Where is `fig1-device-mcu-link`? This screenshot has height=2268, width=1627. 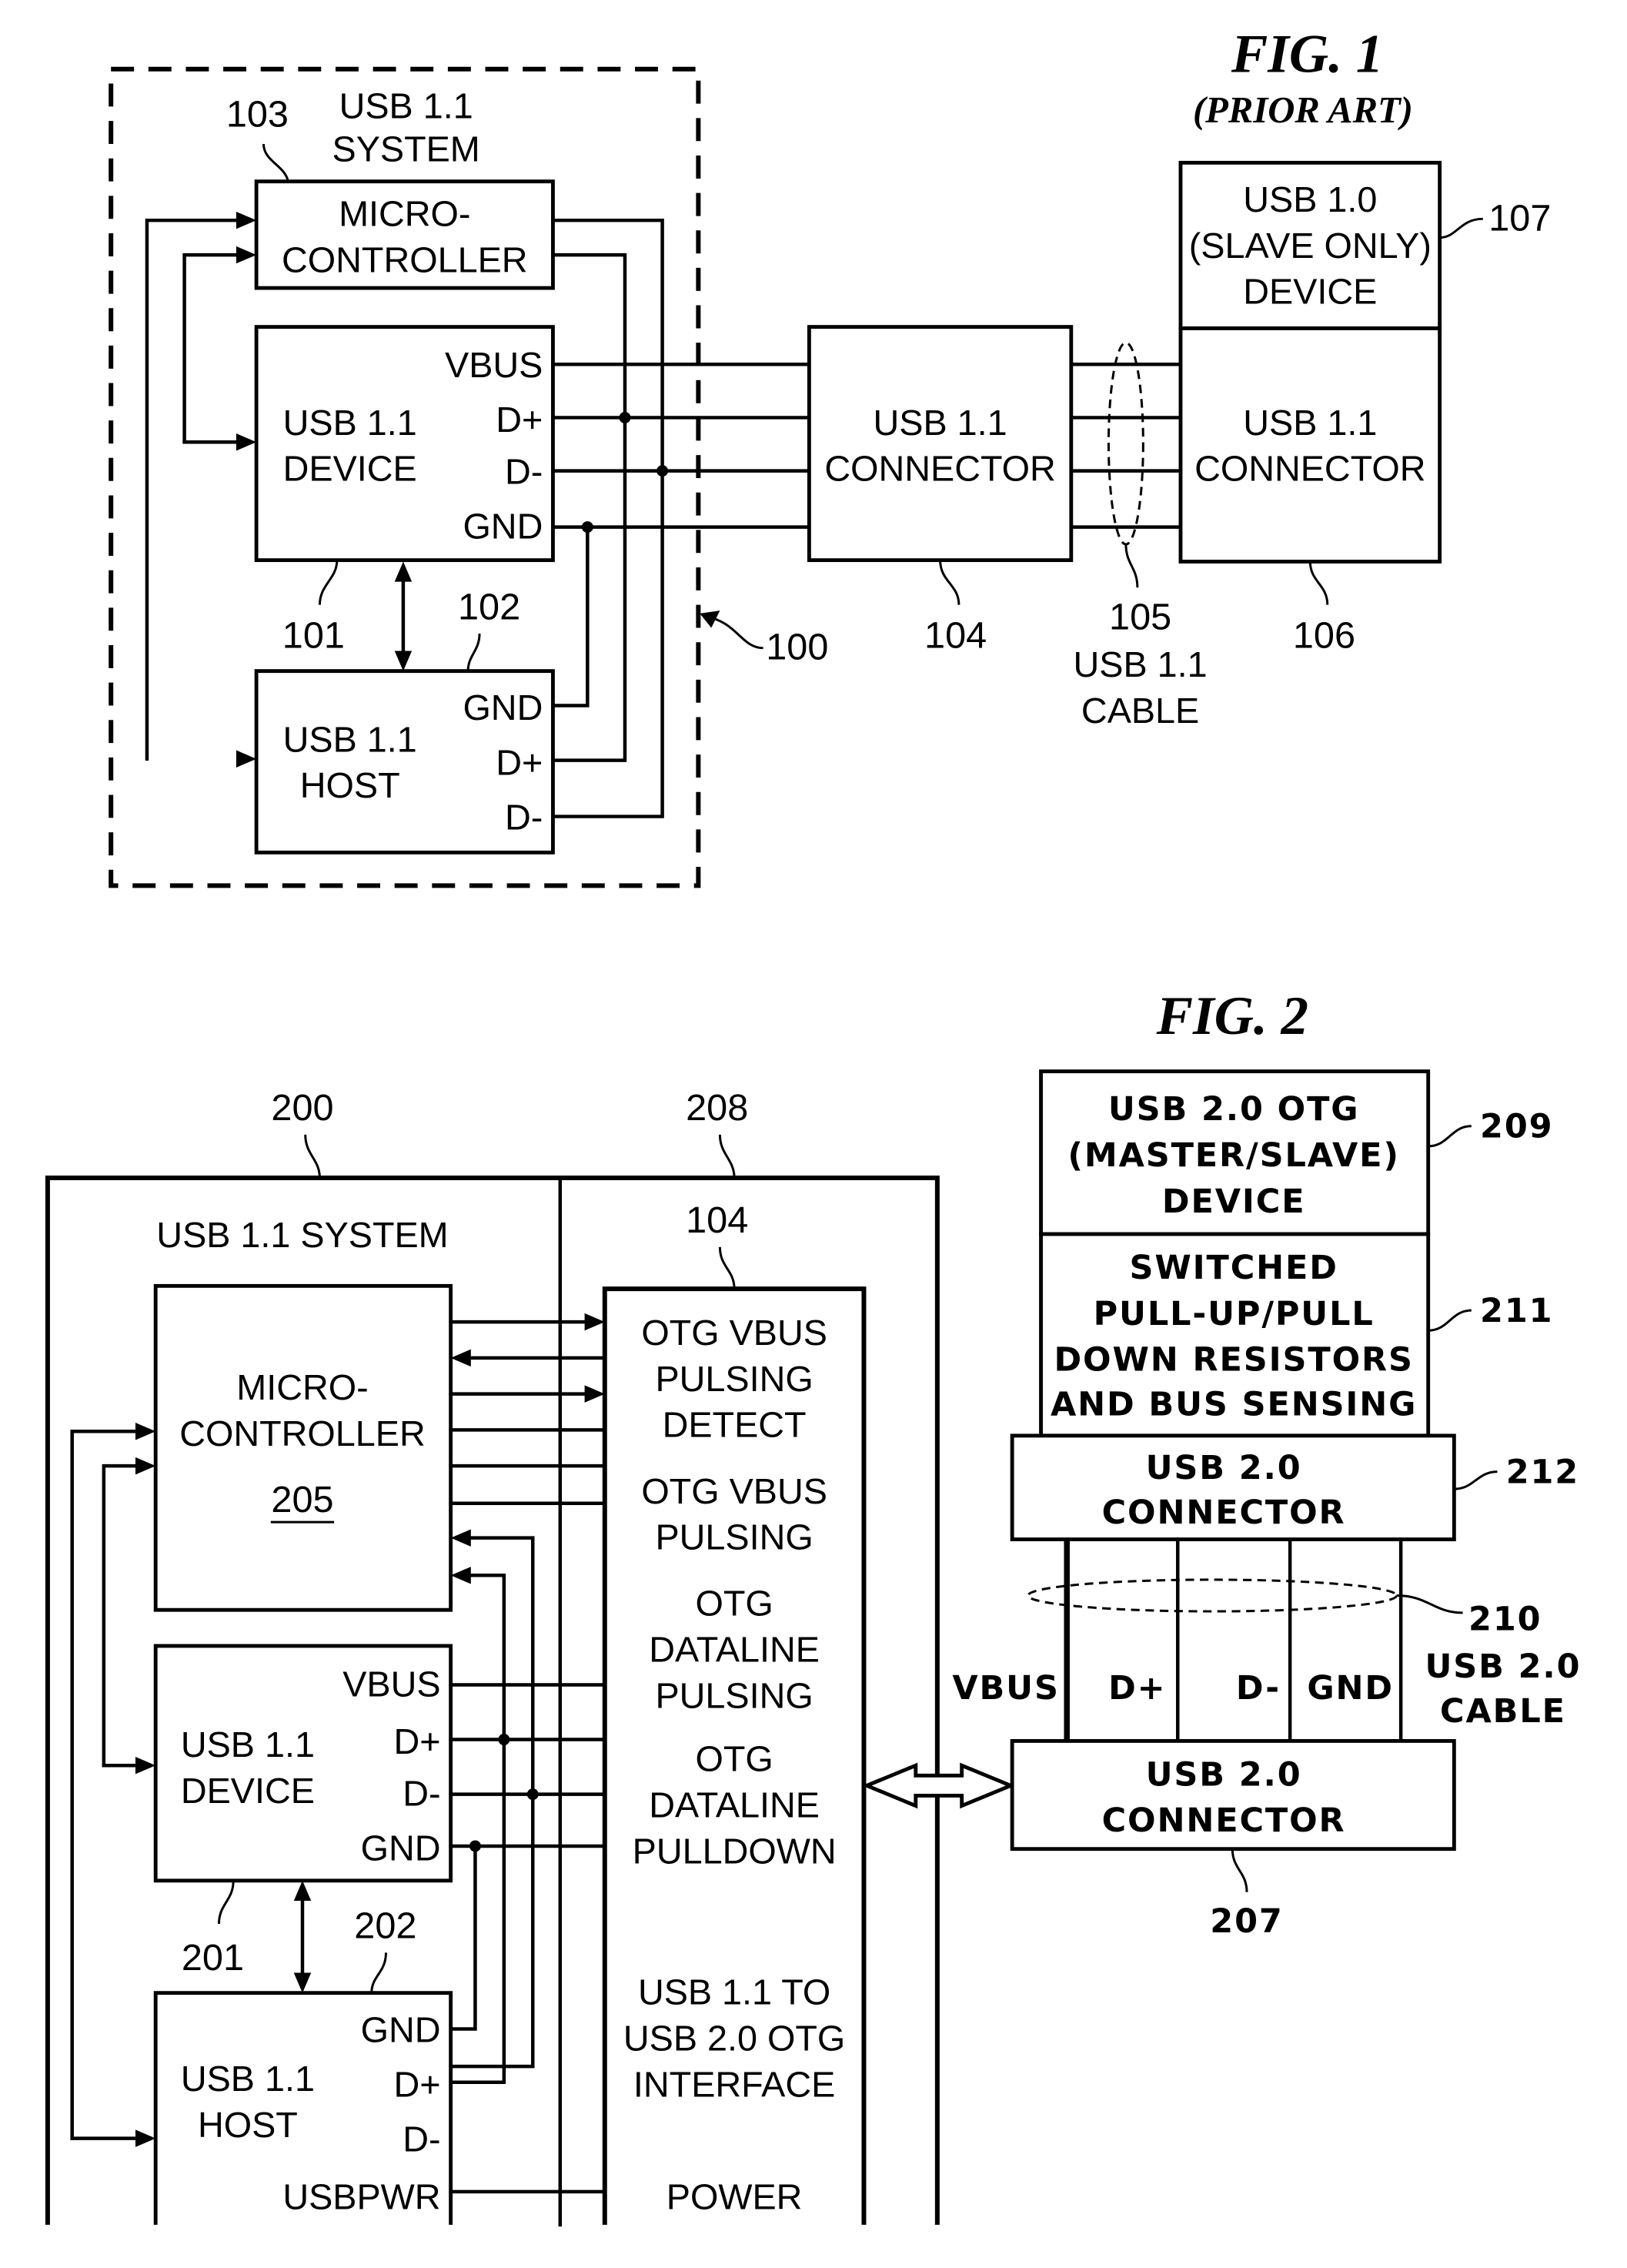
fig1-device-mcu-link is located at coordinates (214, 348).